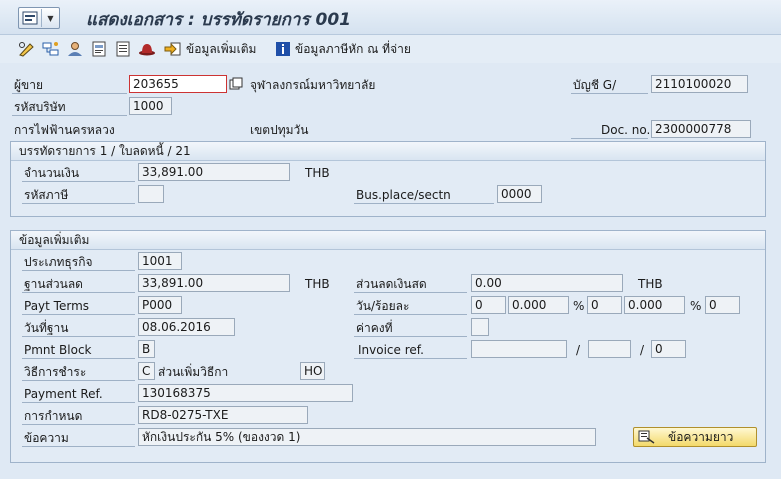 This screenshot has height=479, width=781. I want to click on text-label: ข้อความ, so click(46, 438).